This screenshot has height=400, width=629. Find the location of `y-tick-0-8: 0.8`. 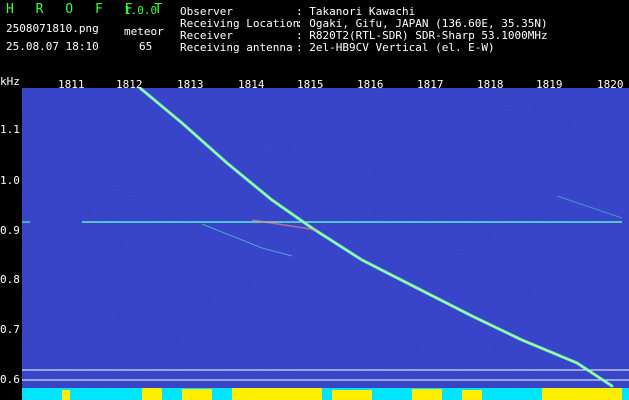

y-tick-0-8: 0.8 is located at coordinates (10, 279).